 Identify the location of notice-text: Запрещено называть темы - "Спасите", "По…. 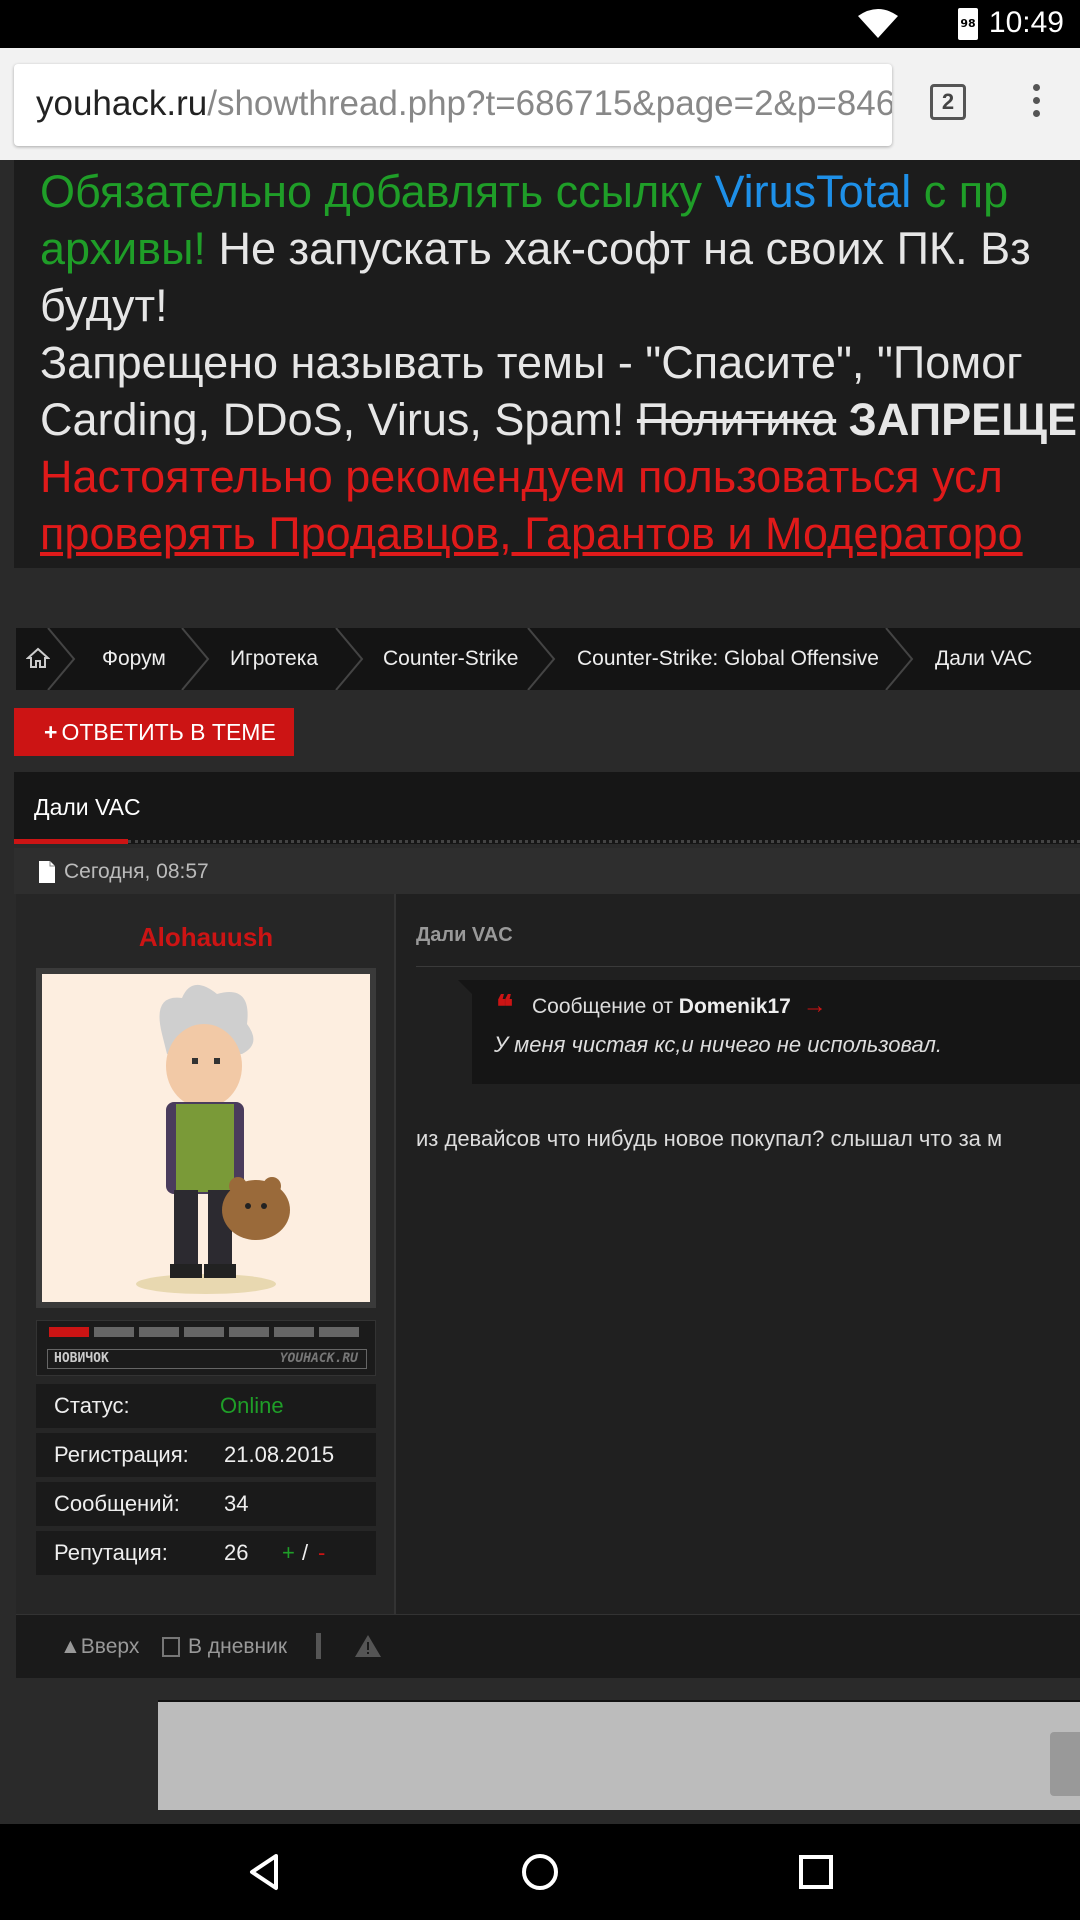
(531, 362).